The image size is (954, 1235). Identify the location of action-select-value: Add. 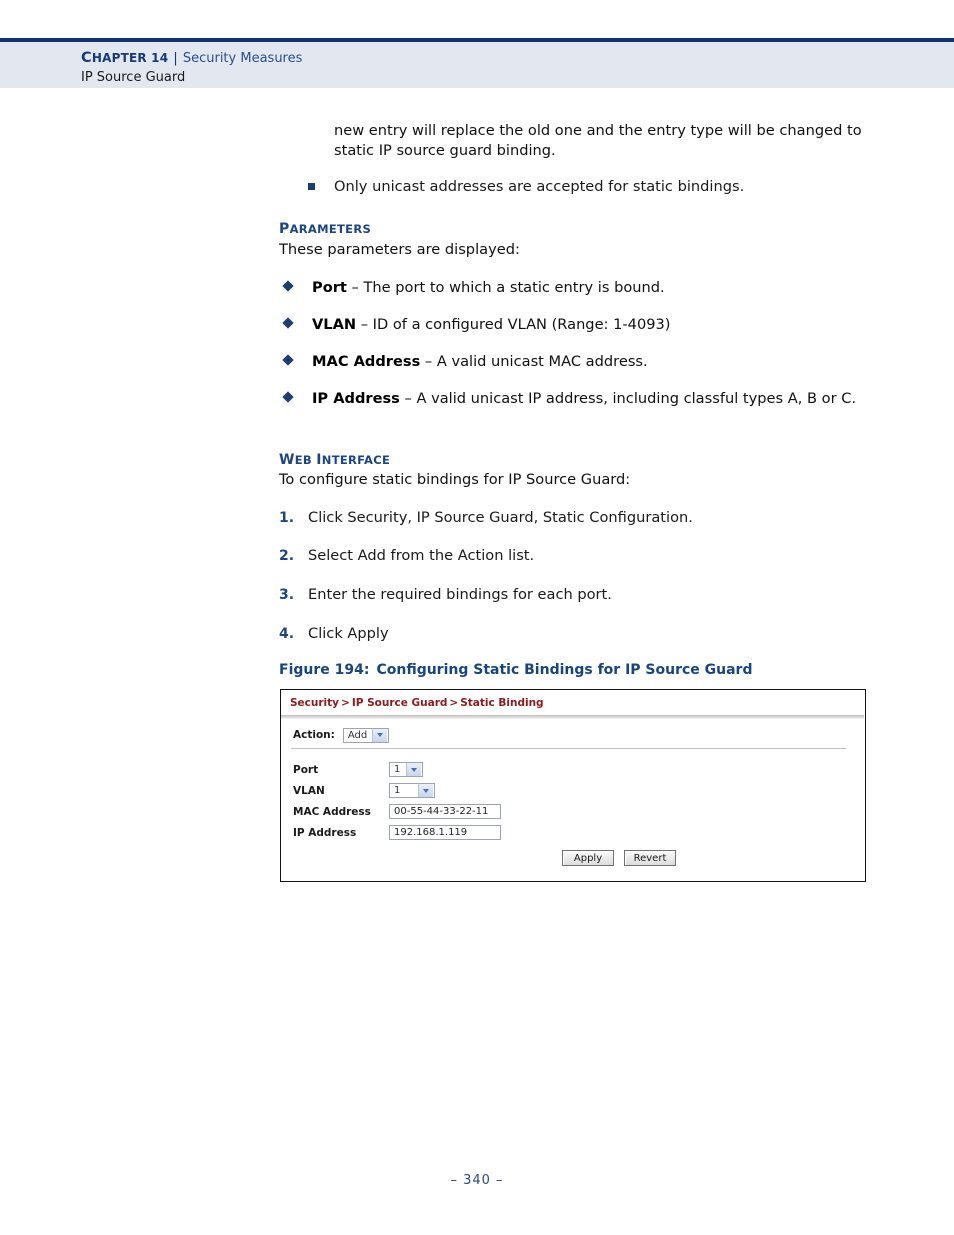
(357, 735).